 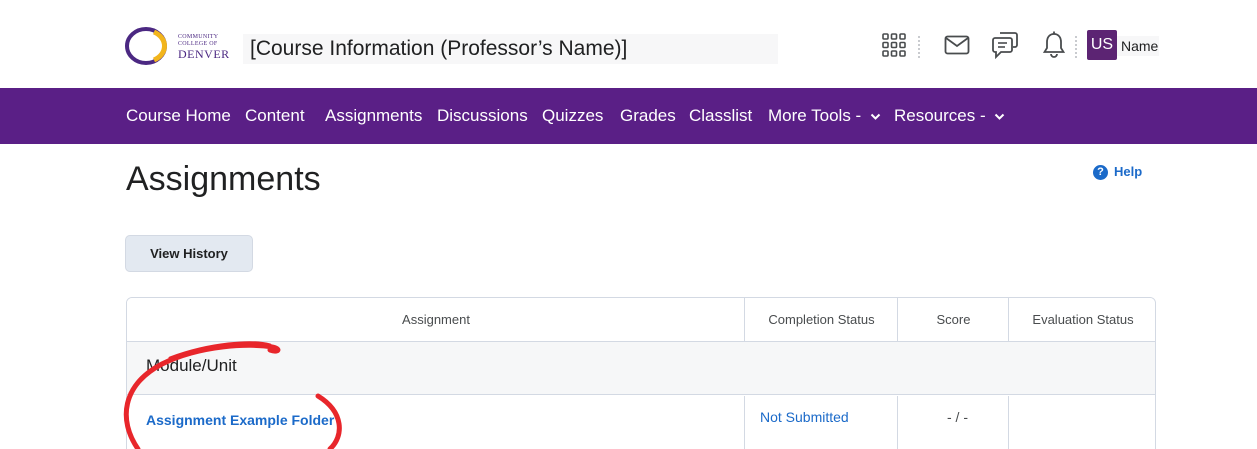 I want to click on score-value: - / -, so click(x=957, y=417).